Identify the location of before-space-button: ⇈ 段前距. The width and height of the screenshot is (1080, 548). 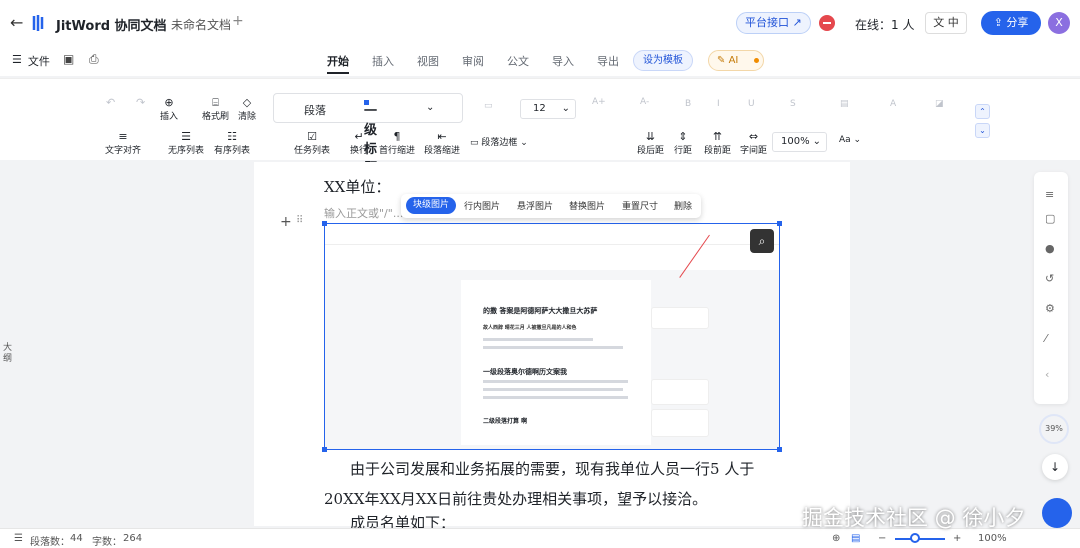
(717, 144).